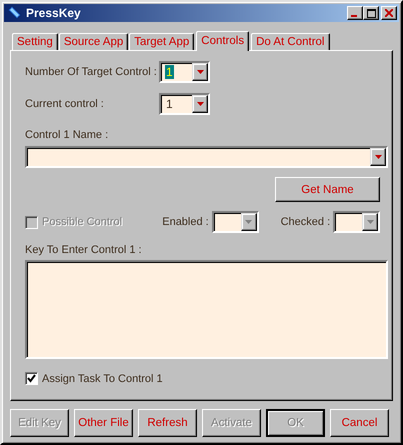 This screenshot has height=445, width=403. What do you see at coordinates (35, 41) in the screenshot?
I see `tab: Setting` at bounding box center [35, 41].